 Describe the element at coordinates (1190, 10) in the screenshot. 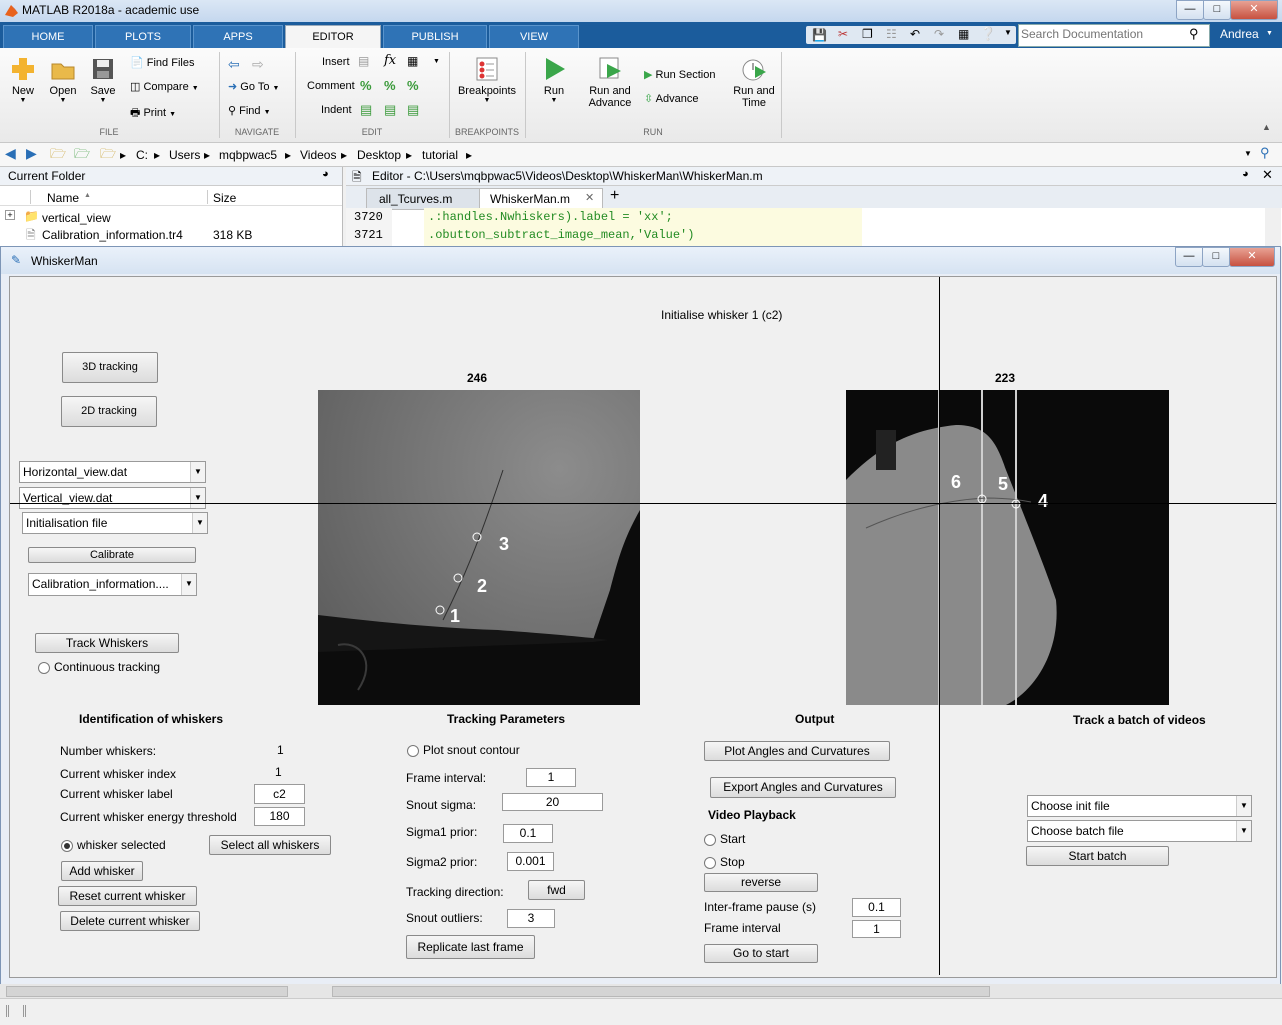

I see `minimize-button: —` at that location.